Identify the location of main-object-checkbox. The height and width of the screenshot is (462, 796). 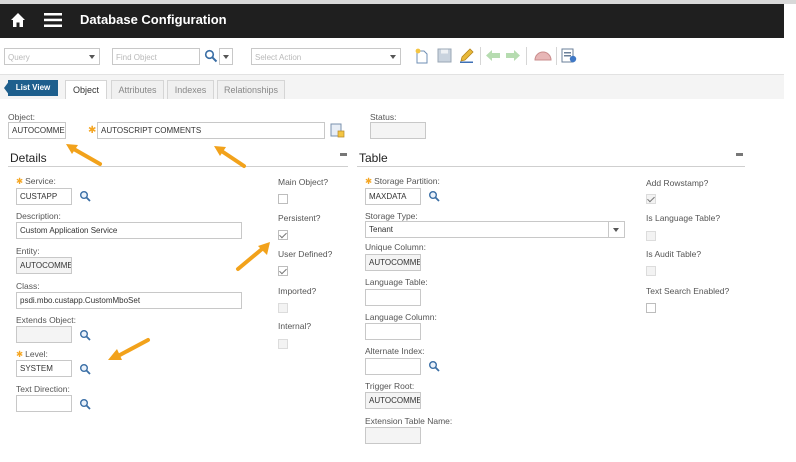
(283, 199).